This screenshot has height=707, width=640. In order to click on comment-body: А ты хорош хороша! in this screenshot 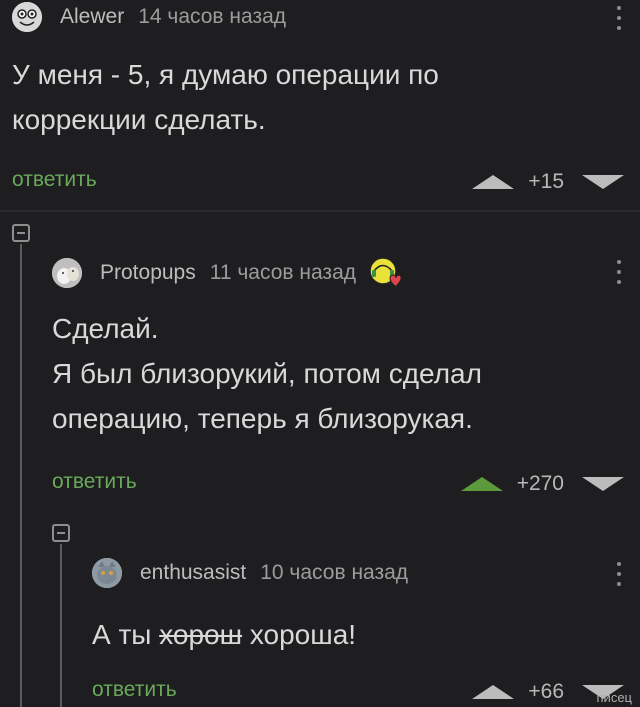, I will do `click(224, 634)`.